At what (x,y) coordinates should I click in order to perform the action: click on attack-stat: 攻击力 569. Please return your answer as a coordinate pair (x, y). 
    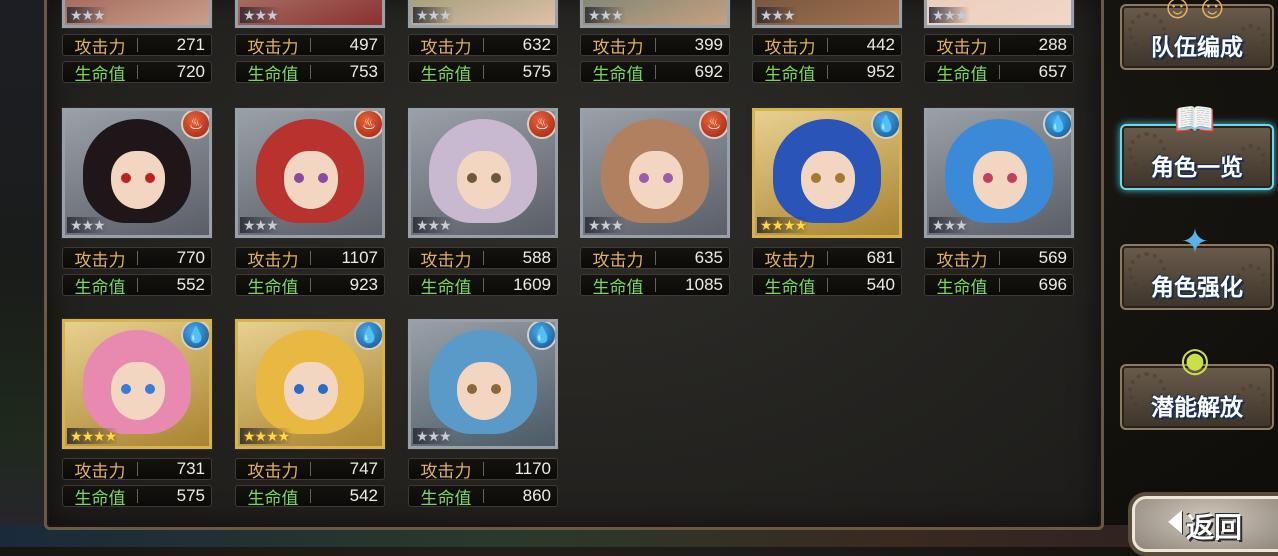
    Looking at the image, I should click on (999, 258).